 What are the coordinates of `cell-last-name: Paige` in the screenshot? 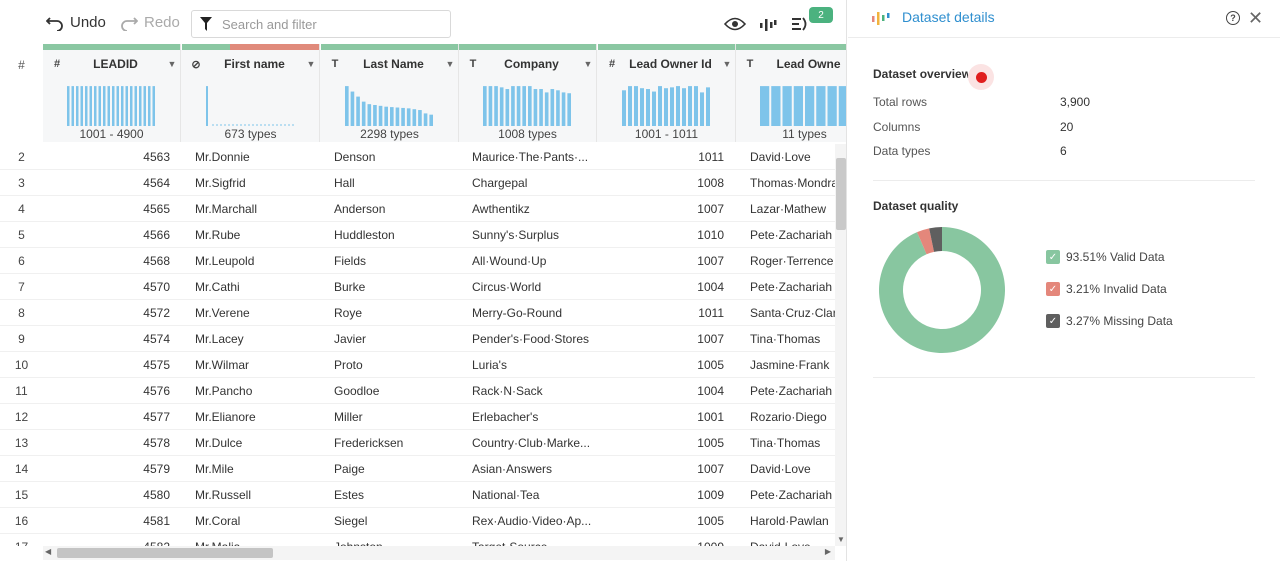 It's located at (394, 469).